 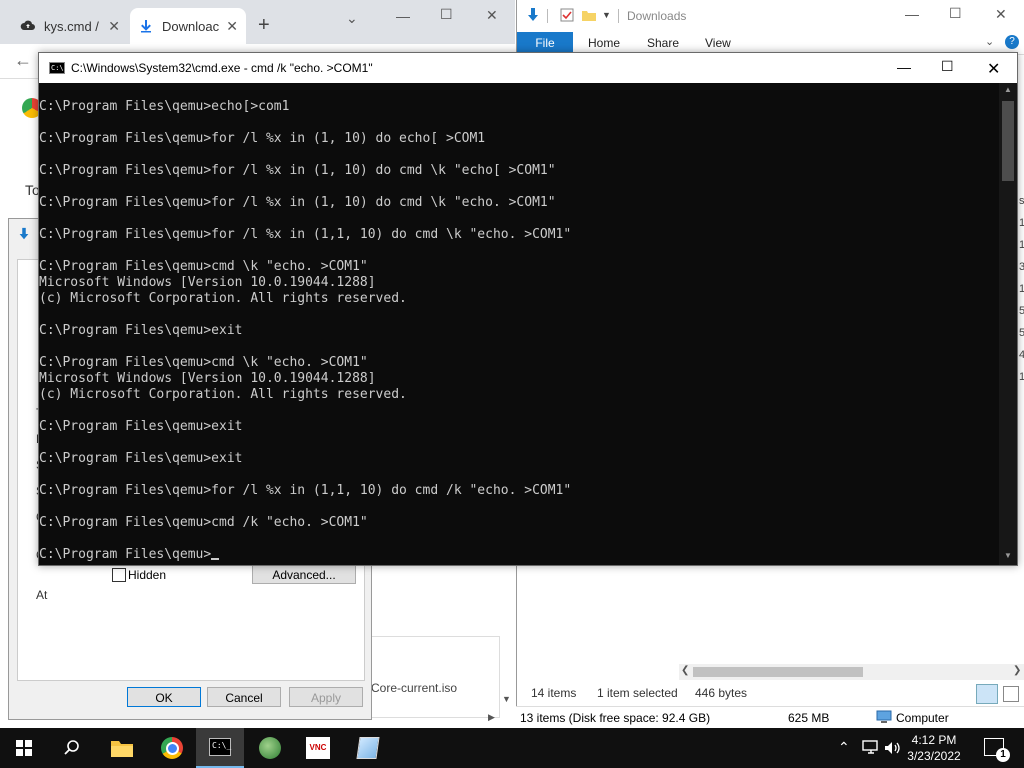 What do you see at coordinates (164, 697) in the screenshot?
I see `ok-button: OK` at bounding box center [164, 697].